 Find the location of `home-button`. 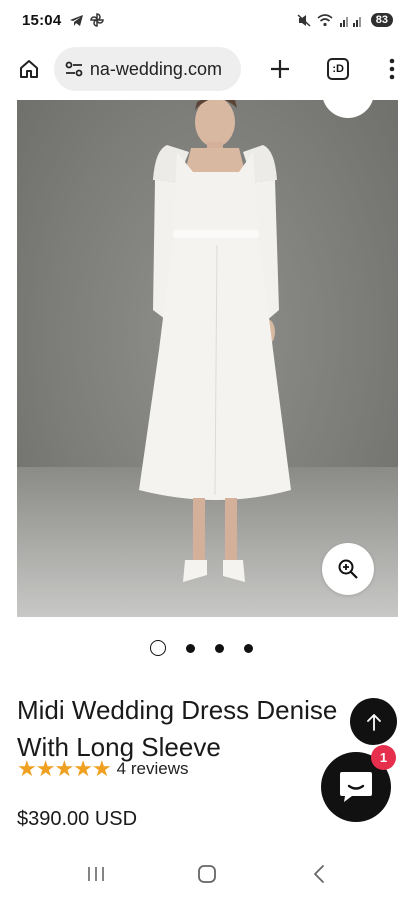

home-button is located at coordinates (29, 69).